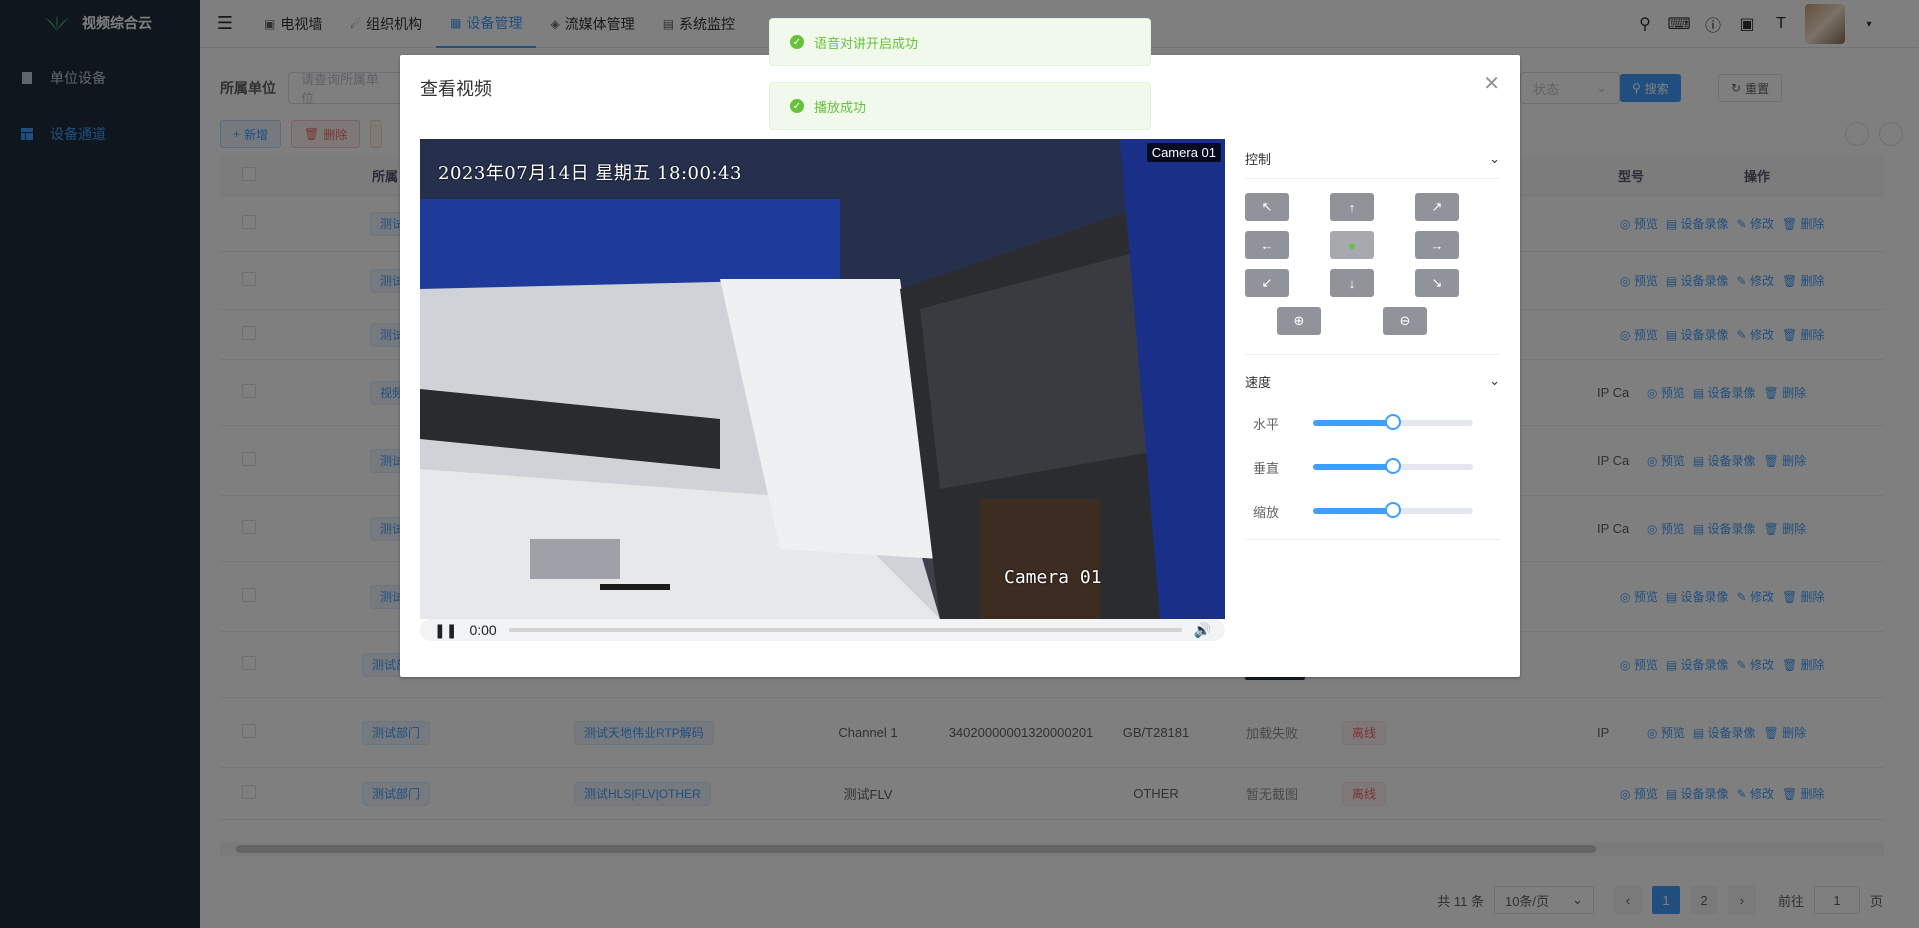 Image resolution: width=1919 pixels, height=928 pixels. What do you see at coordinates (456, 89) in the screenshot?
I see `dialog-title: 查看视频` at bounding box center [456, 89].